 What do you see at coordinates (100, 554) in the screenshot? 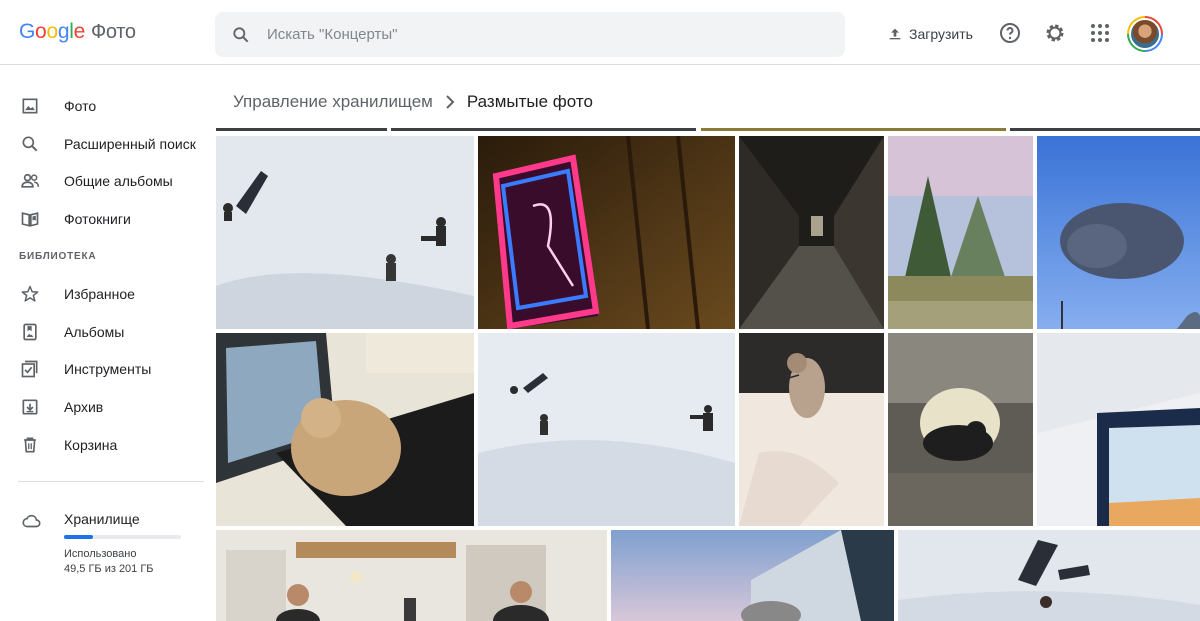
I see `storage-used-label: Использовано` at bounding box center [100, 554].